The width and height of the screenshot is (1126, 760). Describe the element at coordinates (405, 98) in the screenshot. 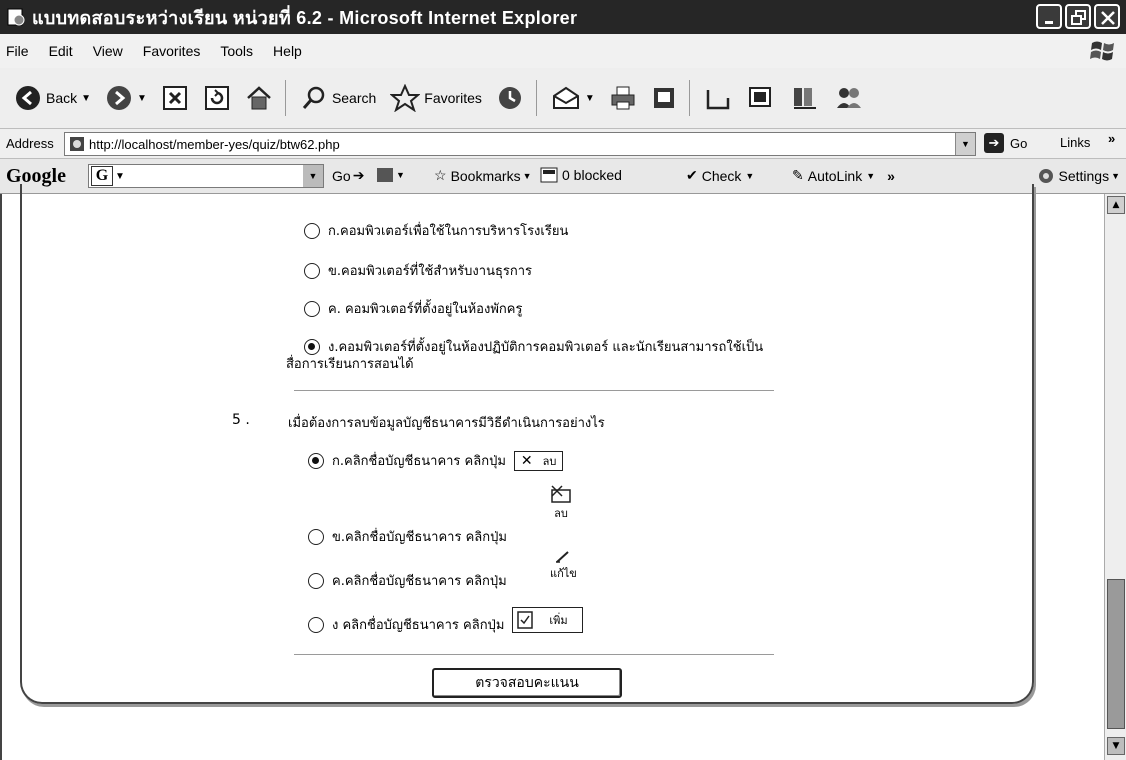

I see `favorites-star-icon` at that location.